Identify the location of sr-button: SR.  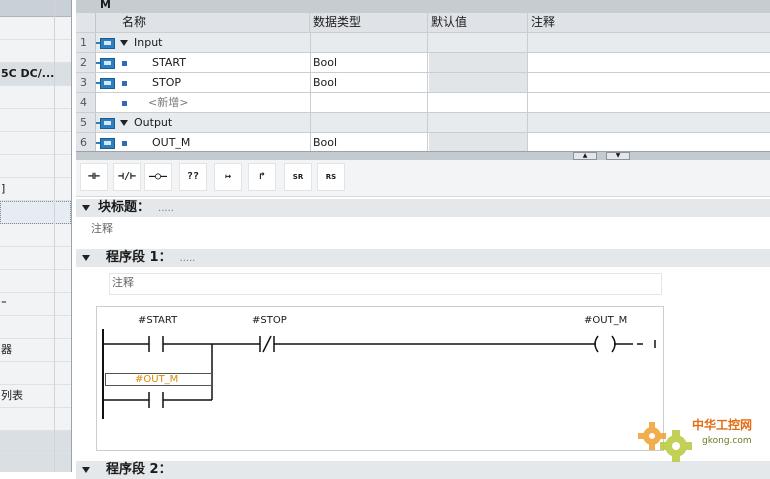
(298, 177).